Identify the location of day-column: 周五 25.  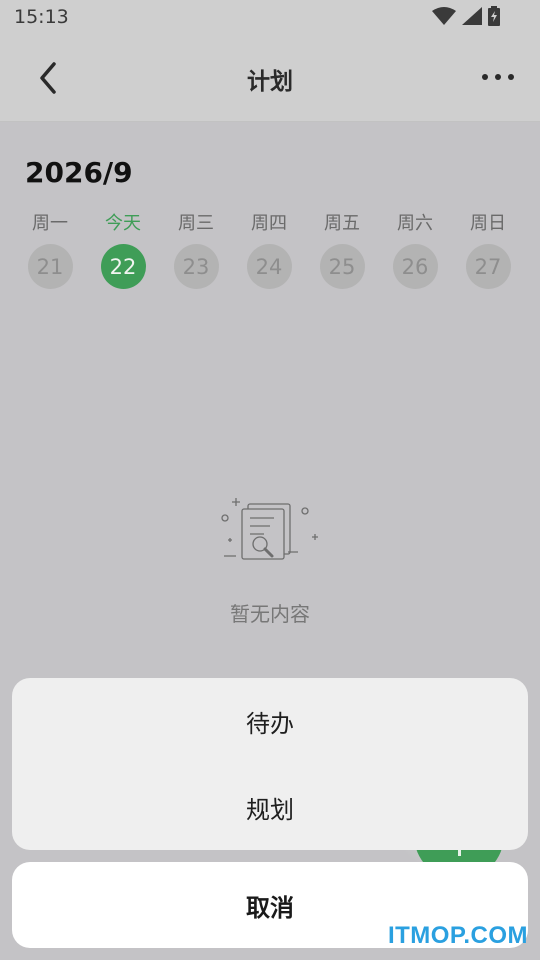
(342, 250).